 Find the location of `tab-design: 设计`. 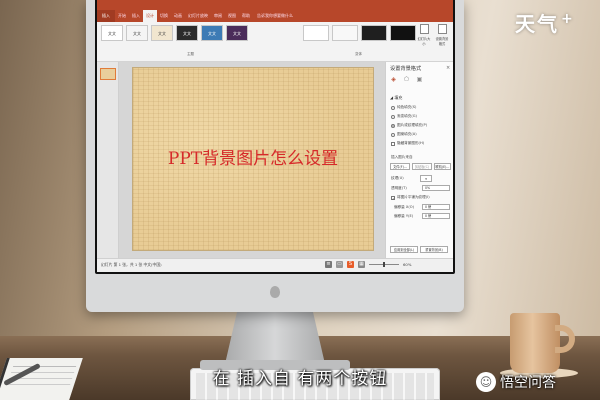

tab-design: 设计 is located at coordinates (150, 16).